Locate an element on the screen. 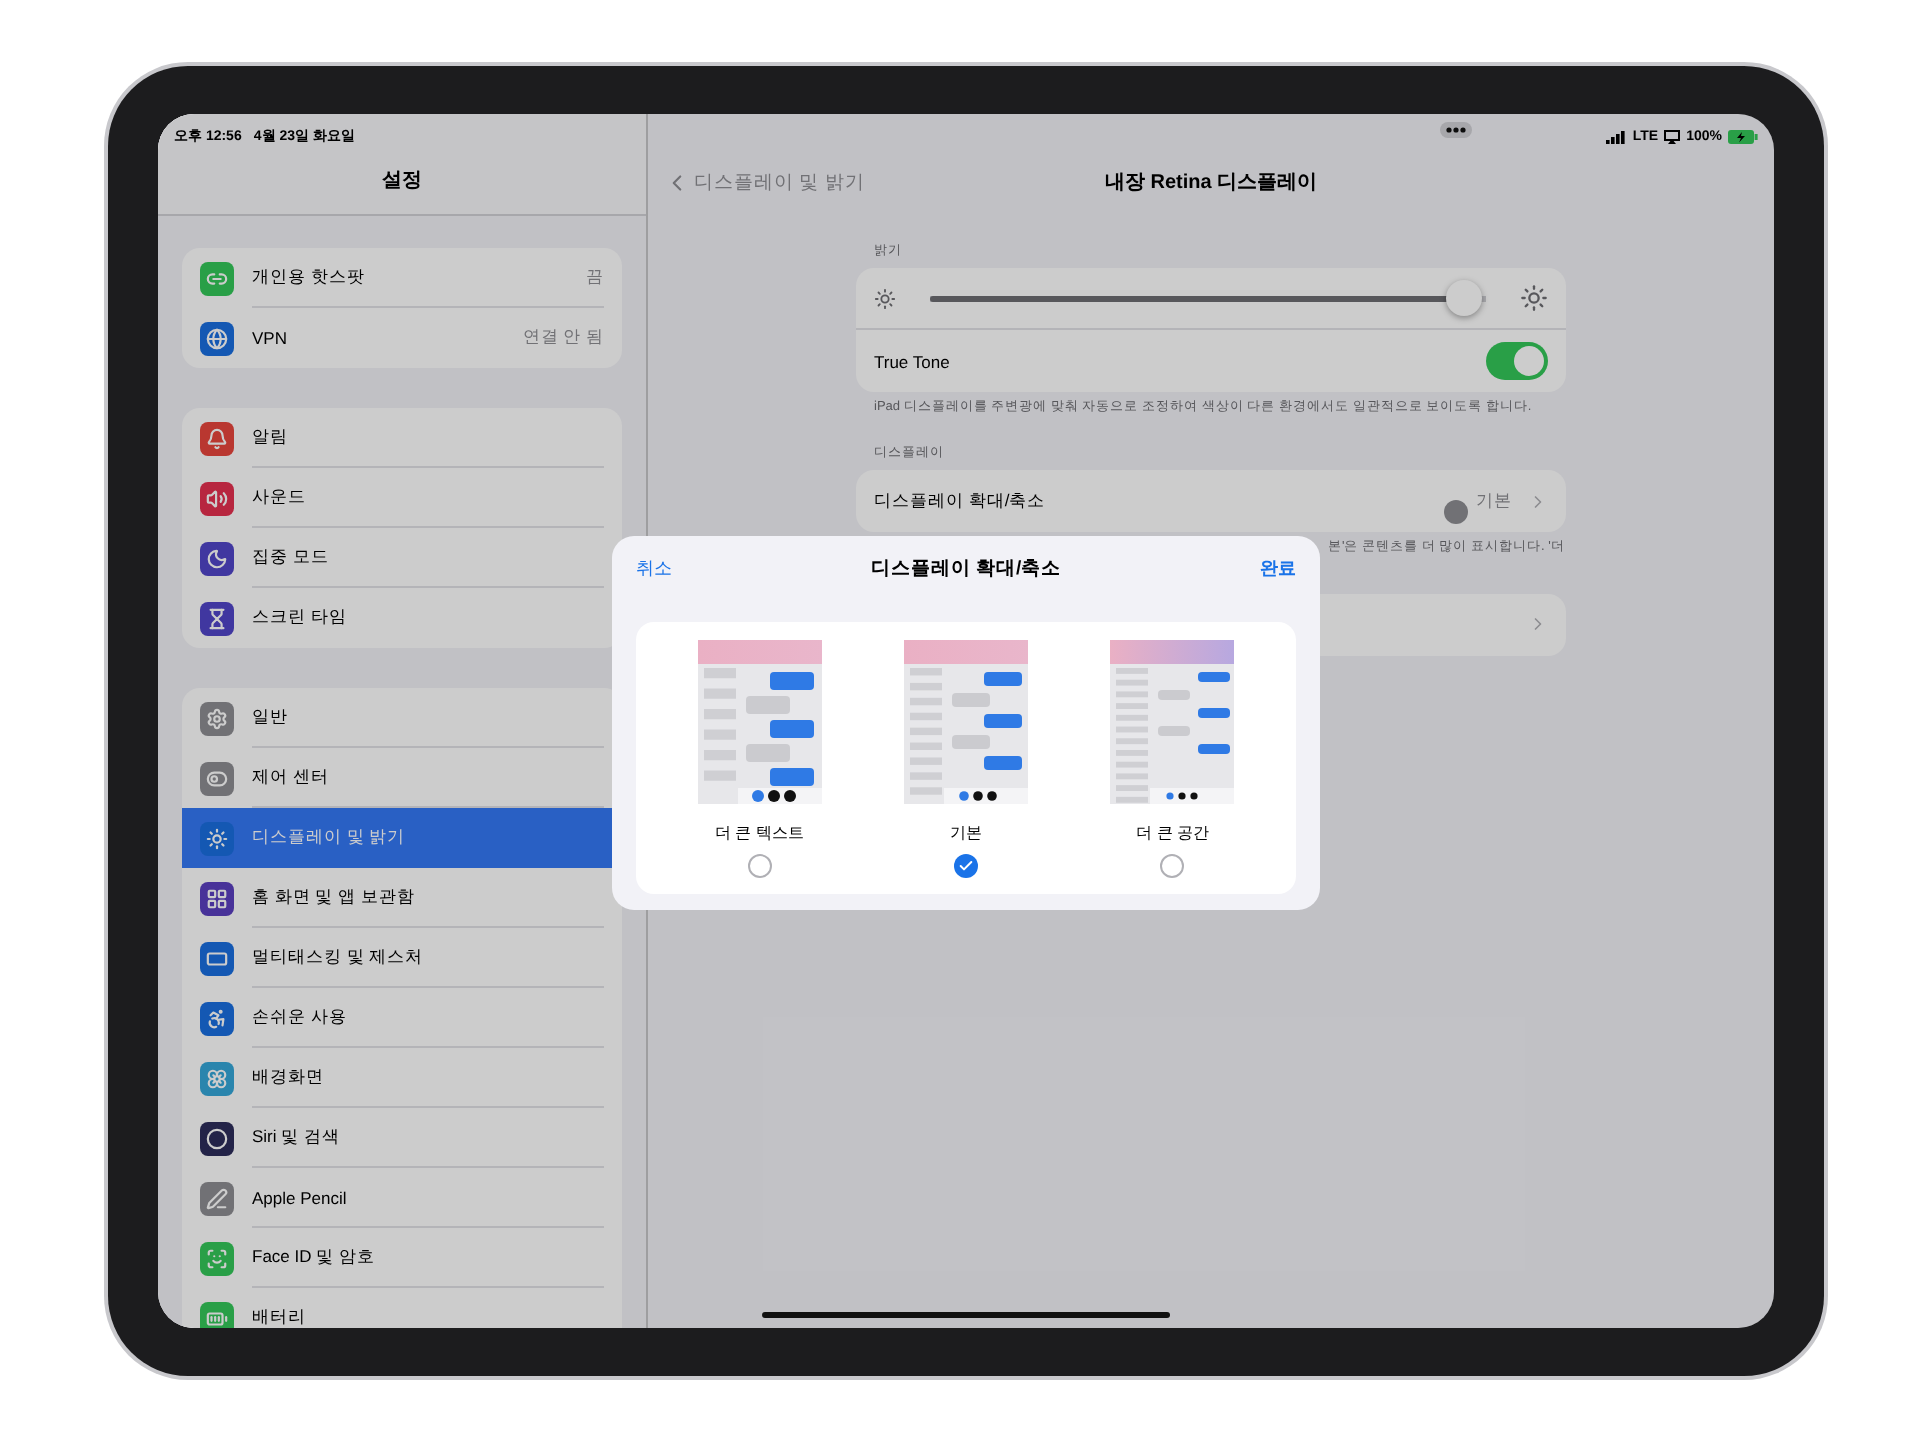 This screenshot has width=1932, height=1446. sidebar-item: Face ID 및 암호 is located at coordinates (402, 1258).